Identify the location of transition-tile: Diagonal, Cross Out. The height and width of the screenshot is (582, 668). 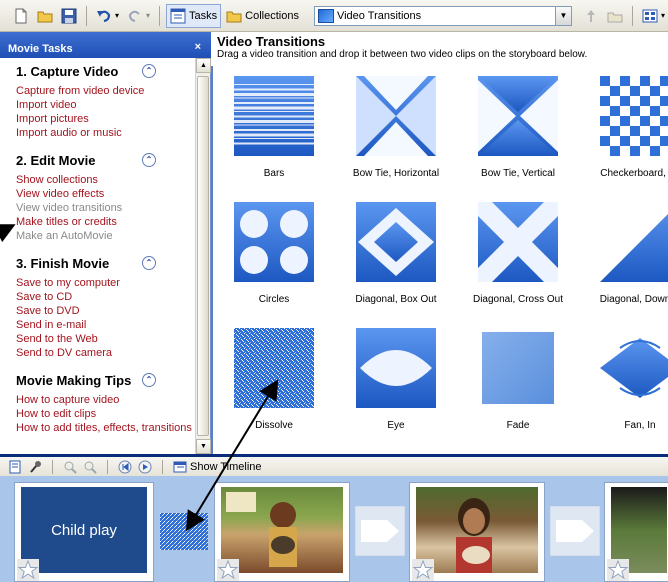
(518, 253).